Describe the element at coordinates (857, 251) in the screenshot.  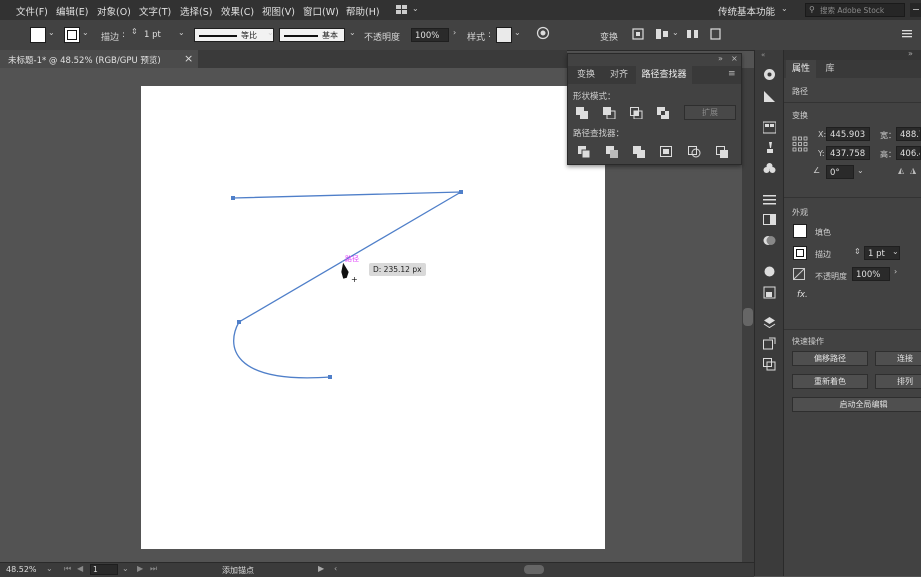
I see `stroke-weight-stepper-icon: ⇕` at that location.